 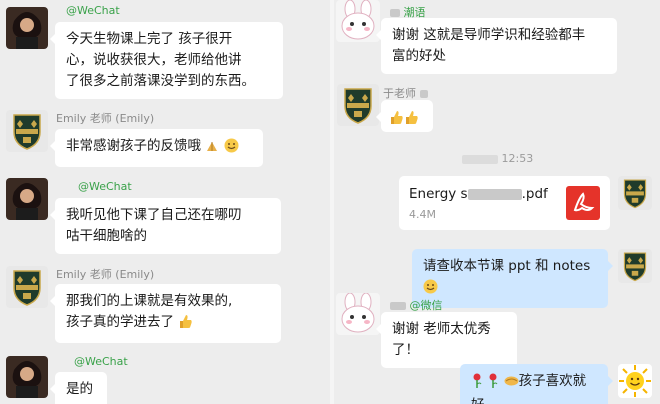 I want to click on message-bubble: 非常感谢孩子的反馈哦, so click(x=156, y=148).